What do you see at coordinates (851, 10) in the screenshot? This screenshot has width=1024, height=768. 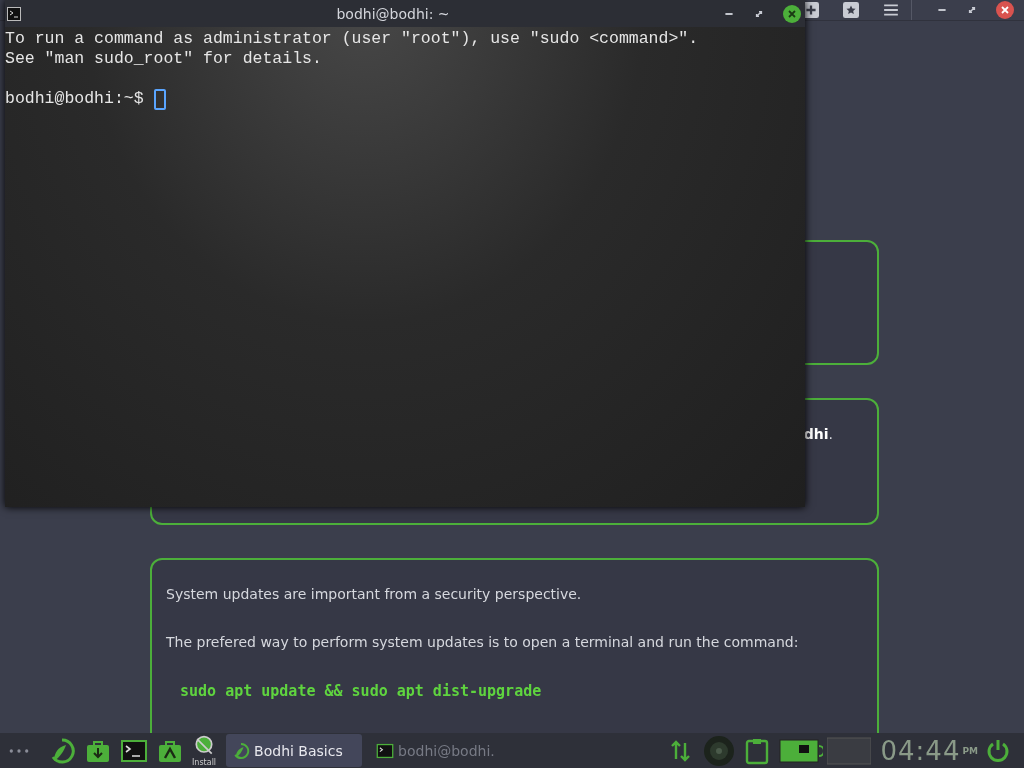 I see `bookmark-icon` at bounding box center [851, 10].